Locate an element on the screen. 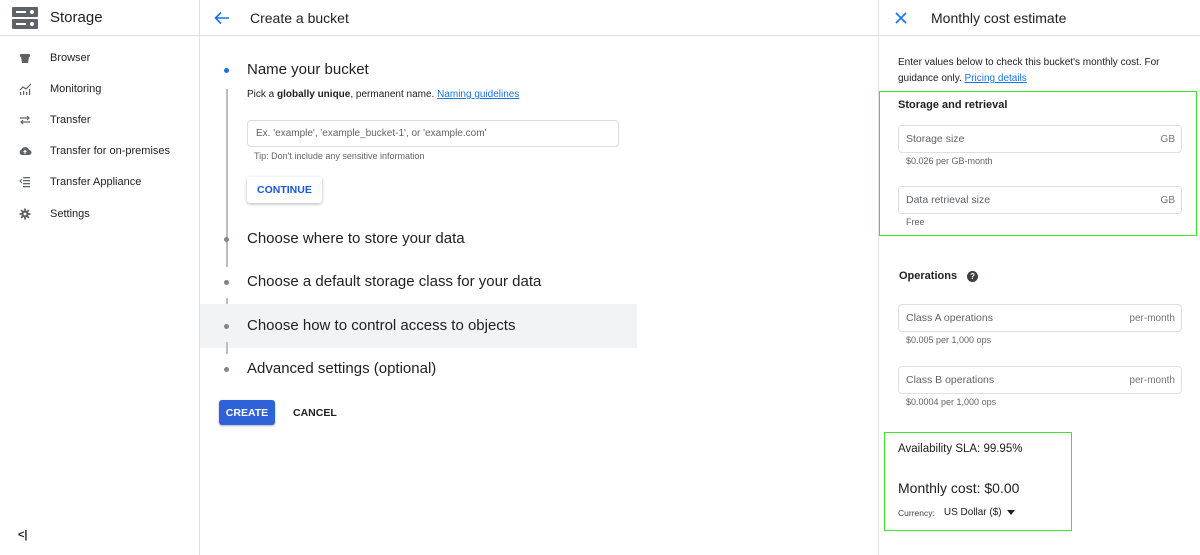 This screenshot has width=1200, height=555. cancel-button: CANCEL is located at coordinates (315, 412).